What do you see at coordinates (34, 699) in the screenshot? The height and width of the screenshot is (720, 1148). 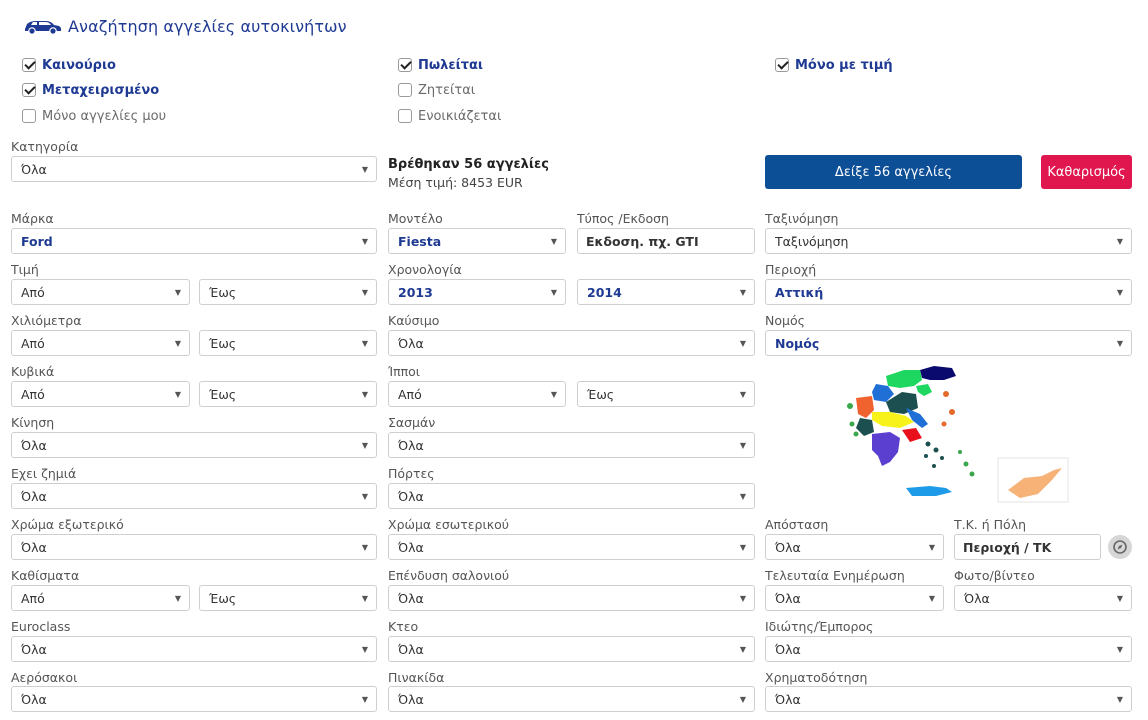 I see `airbags-value: Όλα` at bounding box center [34, 699].